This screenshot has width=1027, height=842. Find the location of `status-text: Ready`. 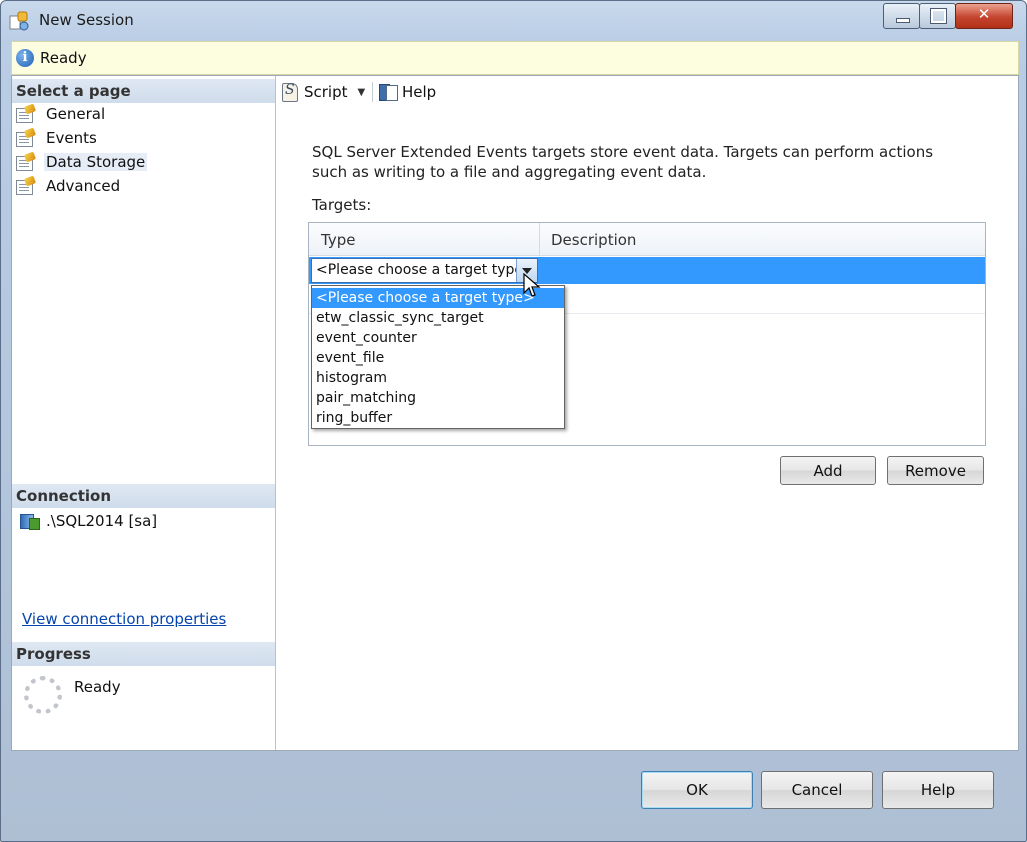

status-text: Ready is located at coordinates (63, 58).